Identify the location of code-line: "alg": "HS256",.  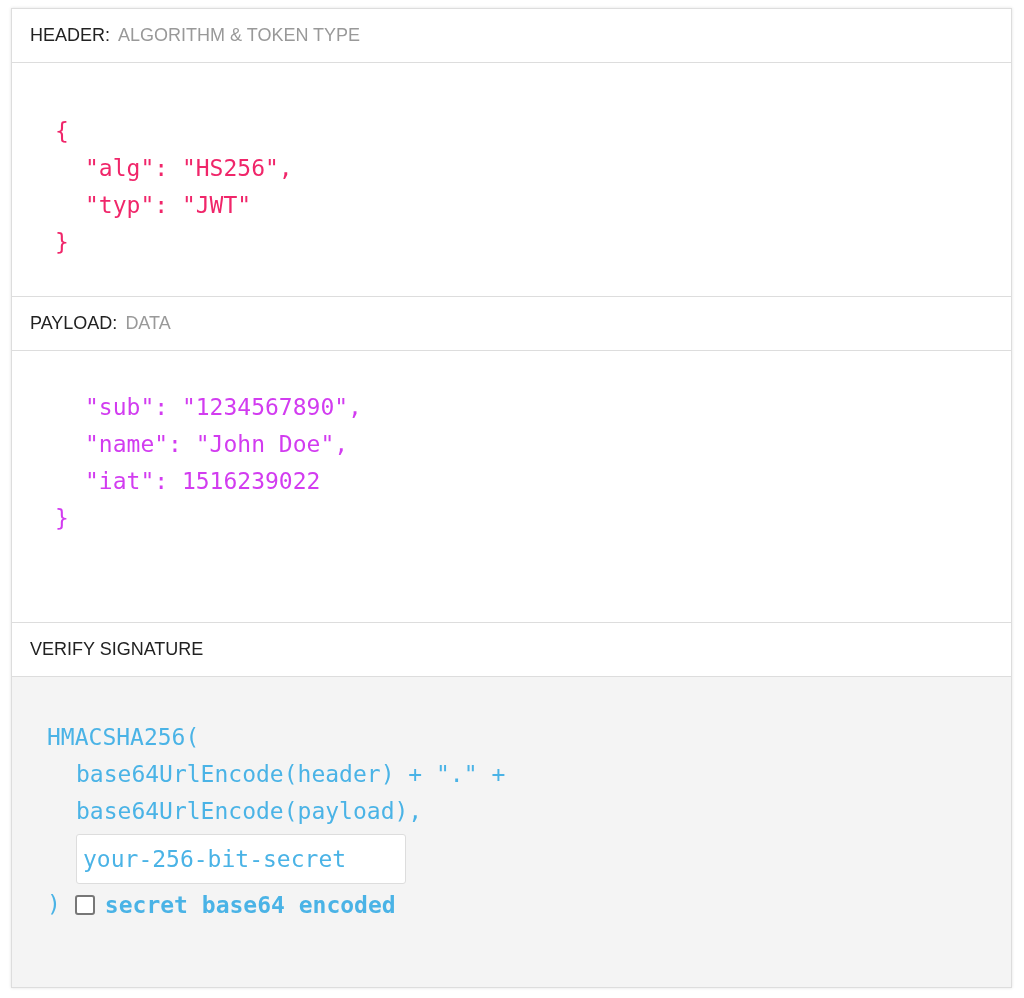
(189, 168).